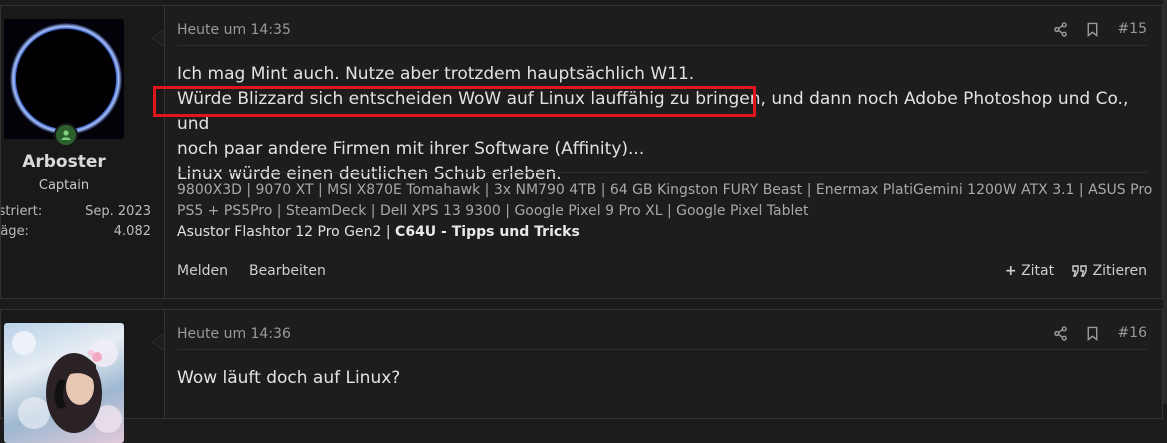 The image size is (1167, 443). Describe the element at coordinates (118, 211) in the screenshot. I see `stat-value: Sep. 2023` at that location.